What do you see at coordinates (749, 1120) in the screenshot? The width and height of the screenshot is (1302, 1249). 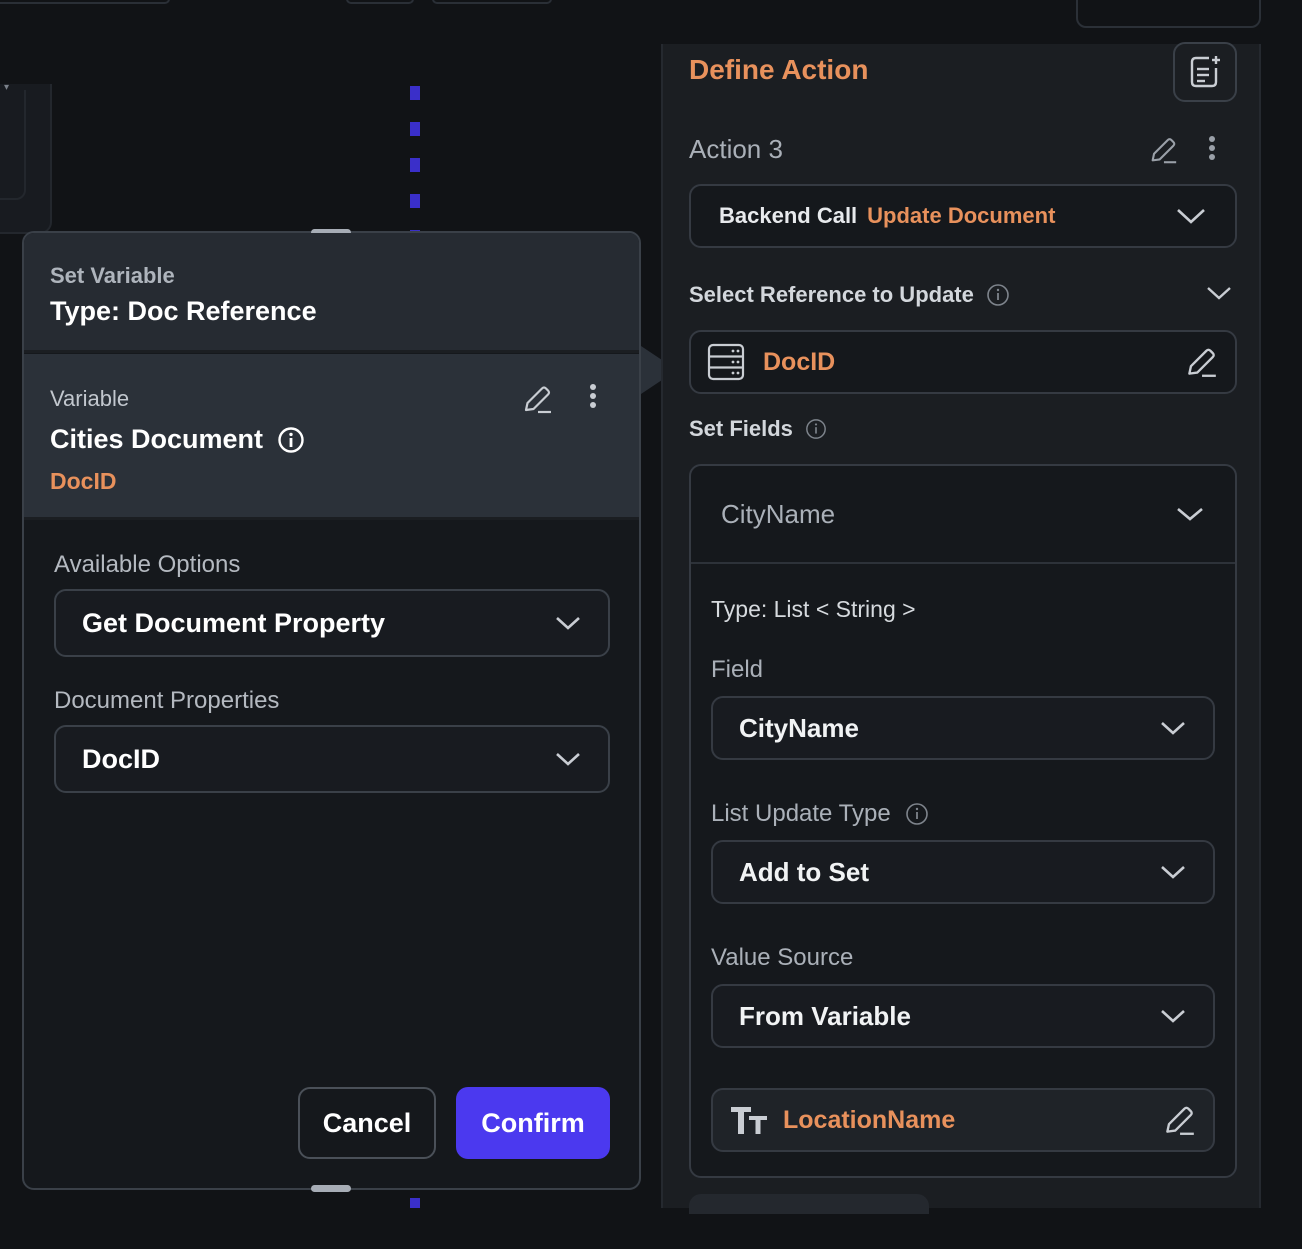 I see `text-type-icon` at bounding box center [749, 1120].